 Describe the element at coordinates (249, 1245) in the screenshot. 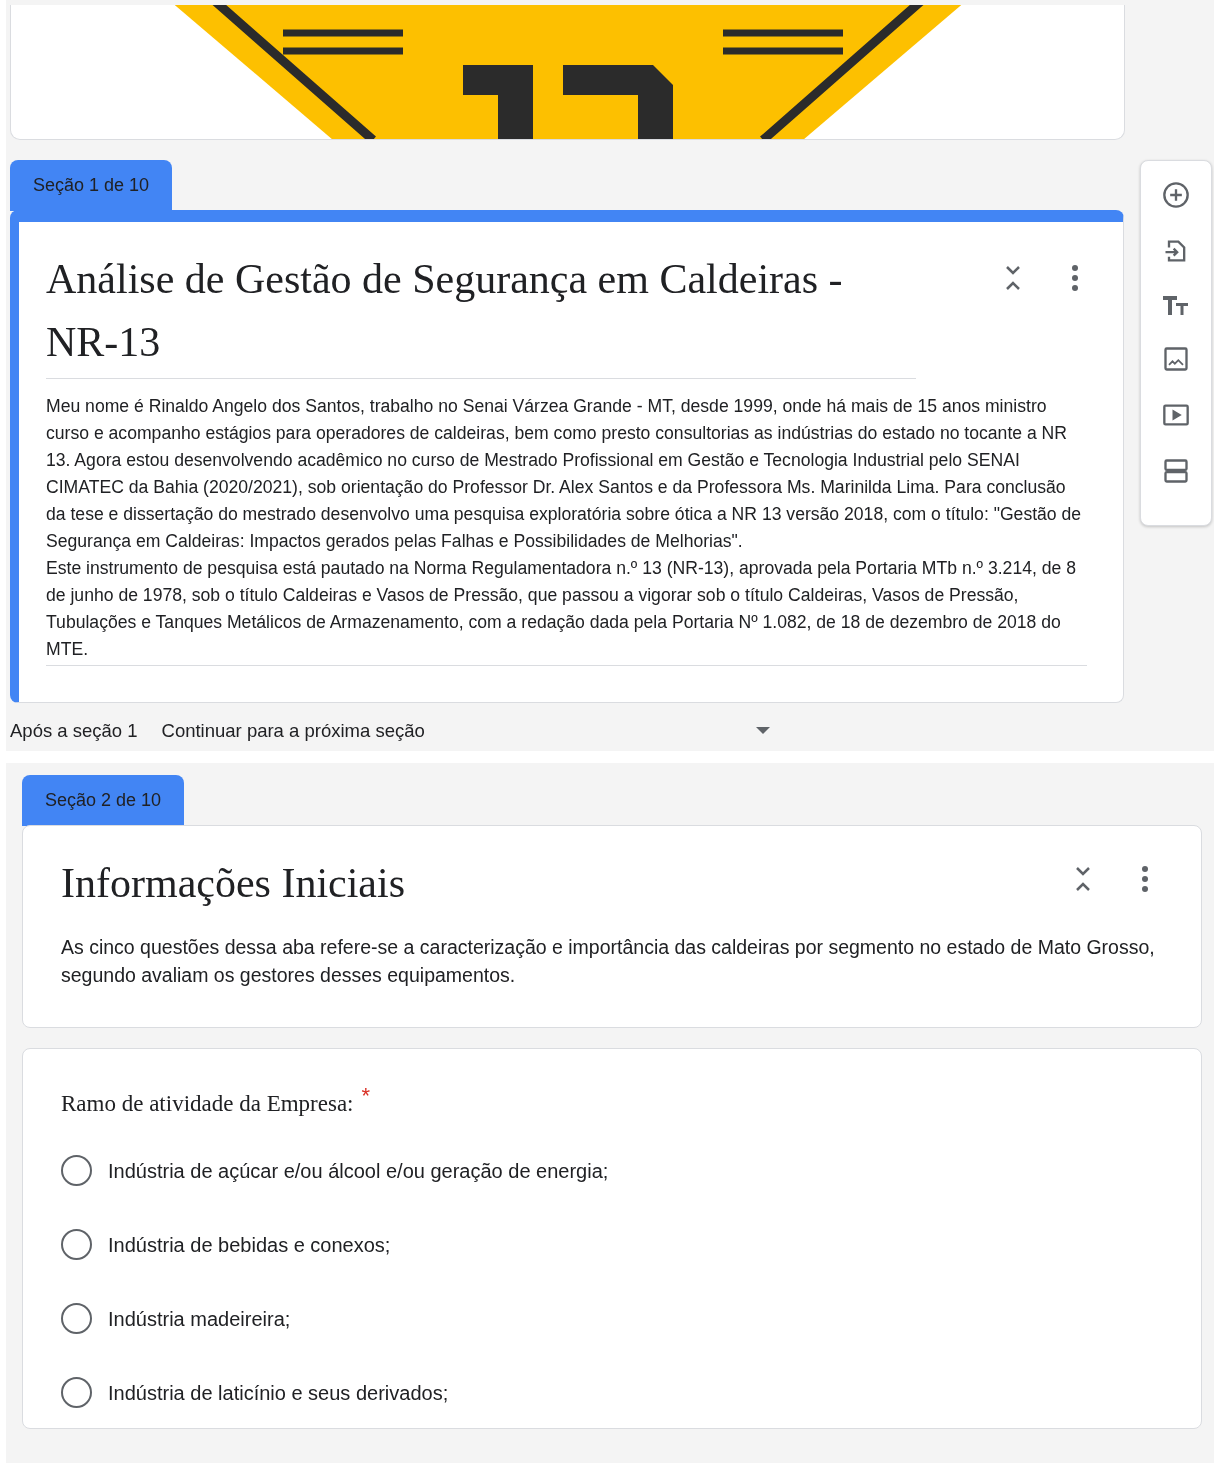

I see `option-label: Indústria de bebidas e conexos;` at that location.